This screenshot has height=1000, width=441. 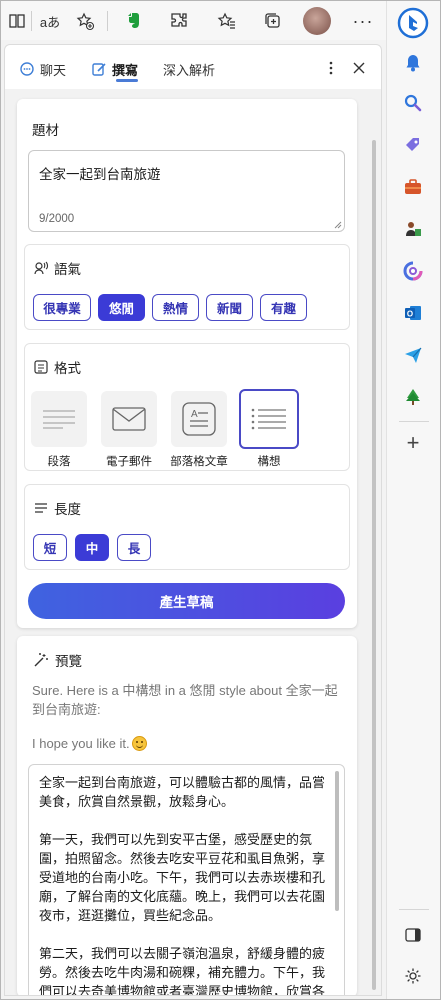 What do you see at coordinates (413, 229) in the screenshot?
I see `games-icon` at bounding box center [413, 229].